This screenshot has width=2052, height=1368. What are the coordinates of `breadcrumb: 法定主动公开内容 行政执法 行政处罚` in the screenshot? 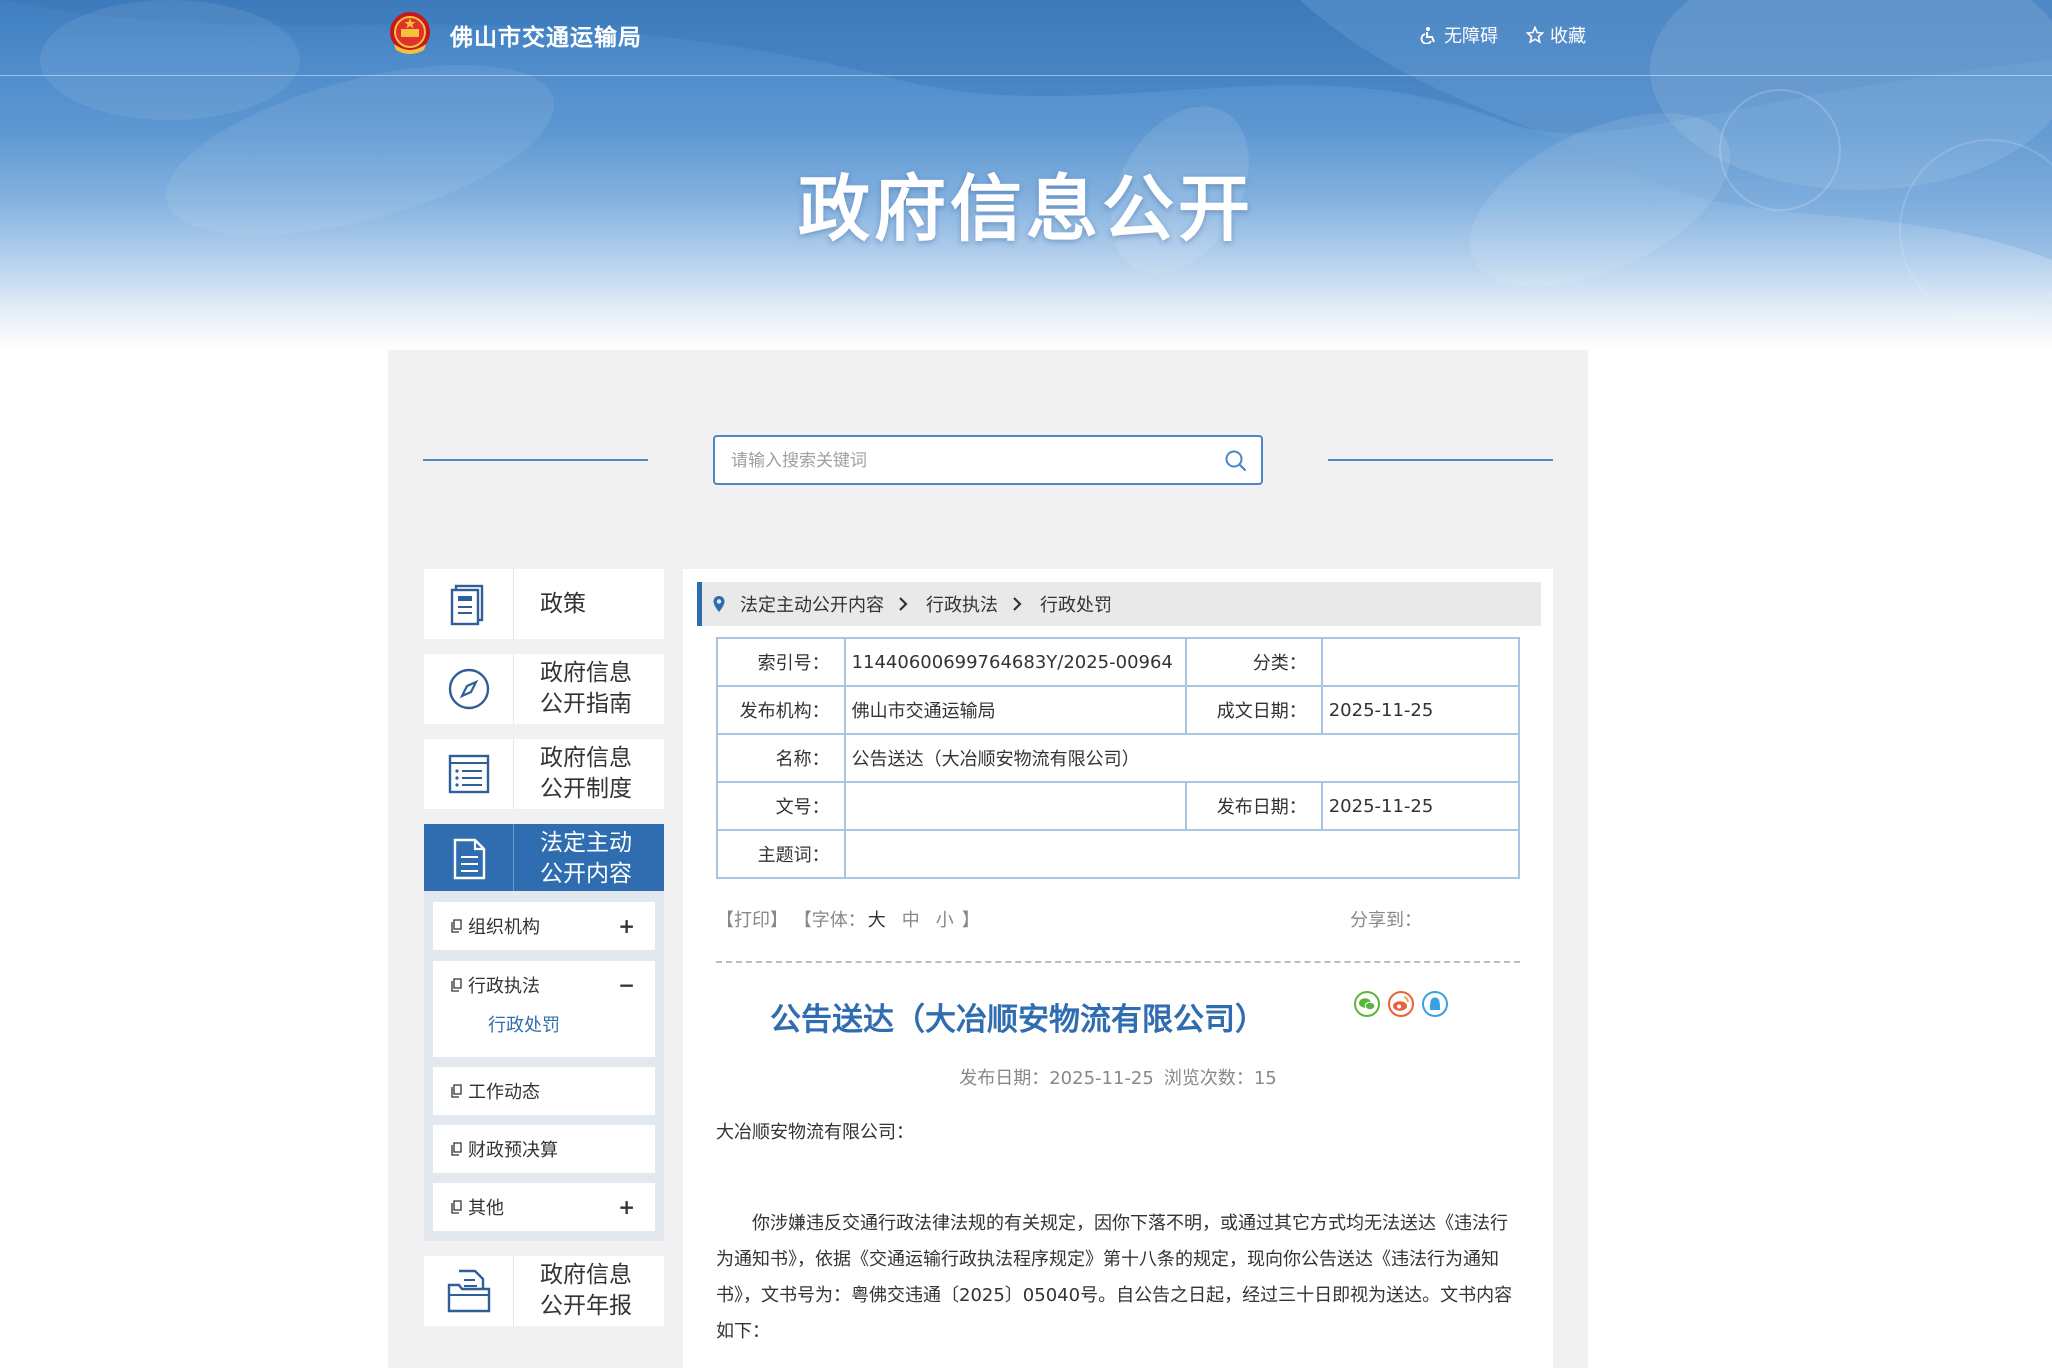 It's located at (1119, 604).